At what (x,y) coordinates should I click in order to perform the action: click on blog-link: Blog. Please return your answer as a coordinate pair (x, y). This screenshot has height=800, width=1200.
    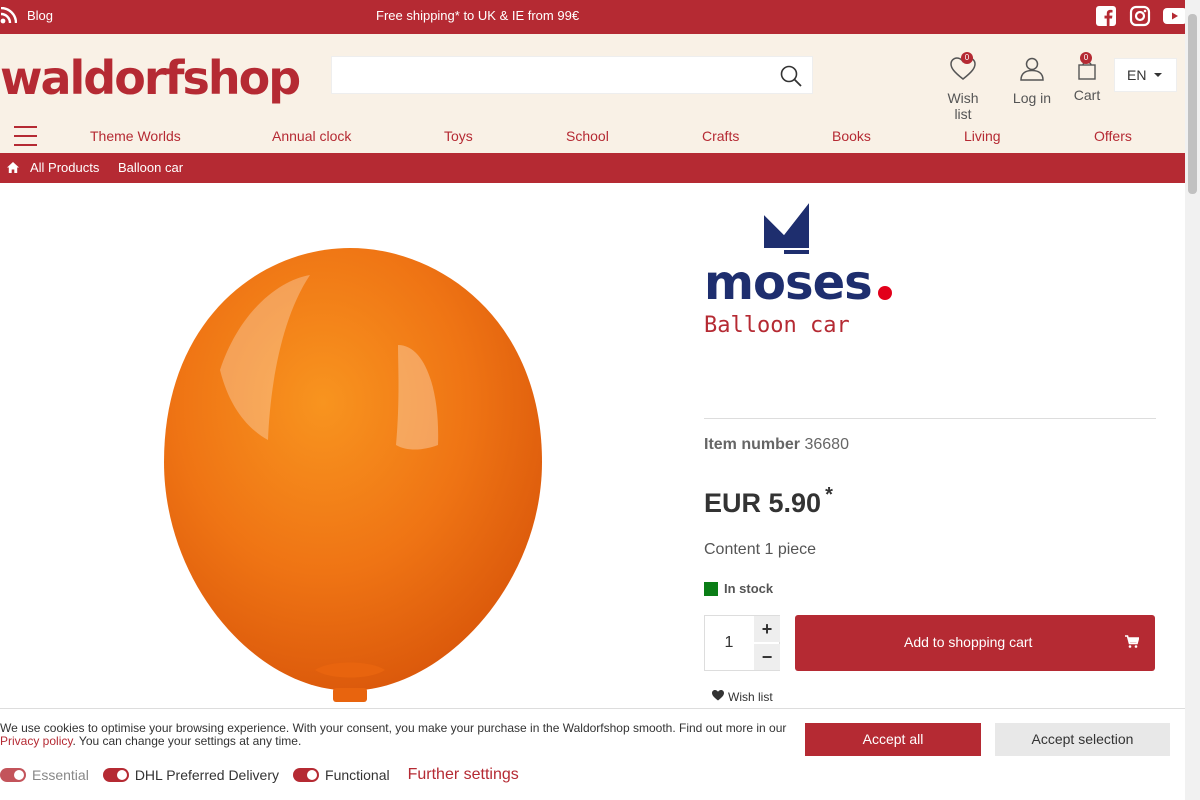
    Looking at the image, I should click on (26, 15).